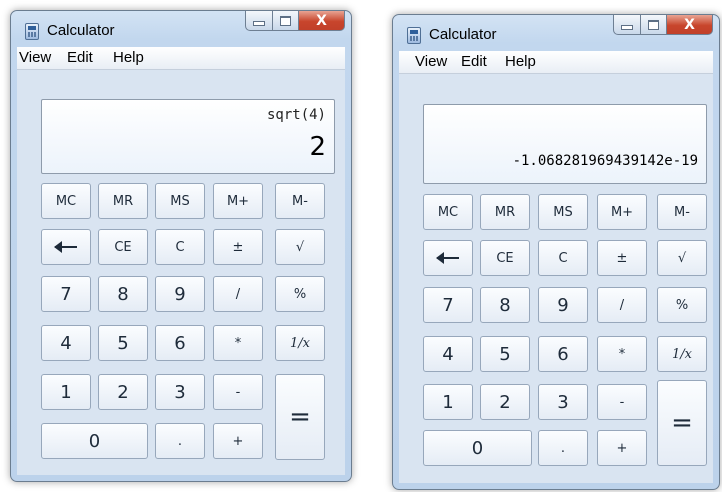 The width and height of the screenshot is (722, 492). Describe the element at coordinates (296, 115) in the screenshot. I see `display-expression: sqrt(4)` at that location.